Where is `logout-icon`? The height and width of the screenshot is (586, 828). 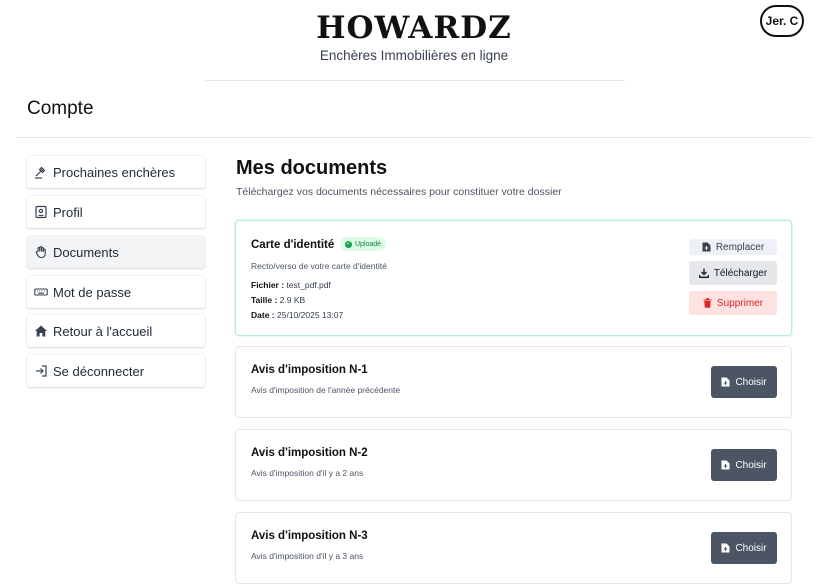
logout-icon is located at coordinates (41, 371).